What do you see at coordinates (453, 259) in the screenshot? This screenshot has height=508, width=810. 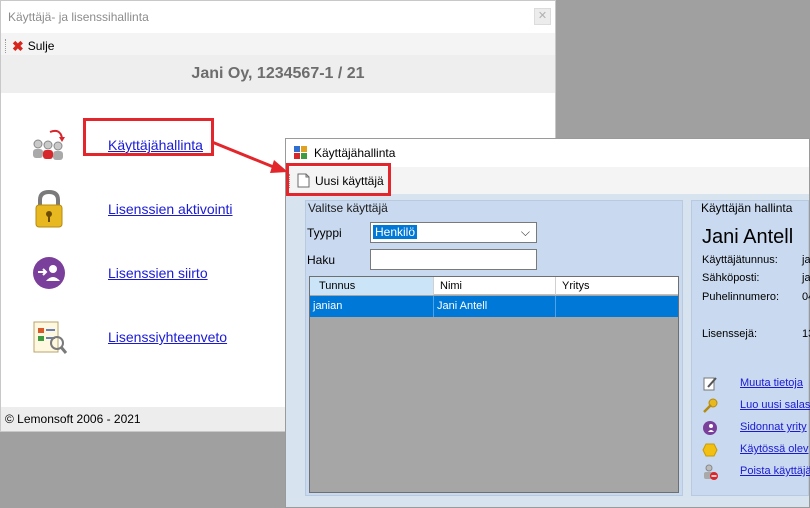 I see `search-input` at bounding box center [453, 259].